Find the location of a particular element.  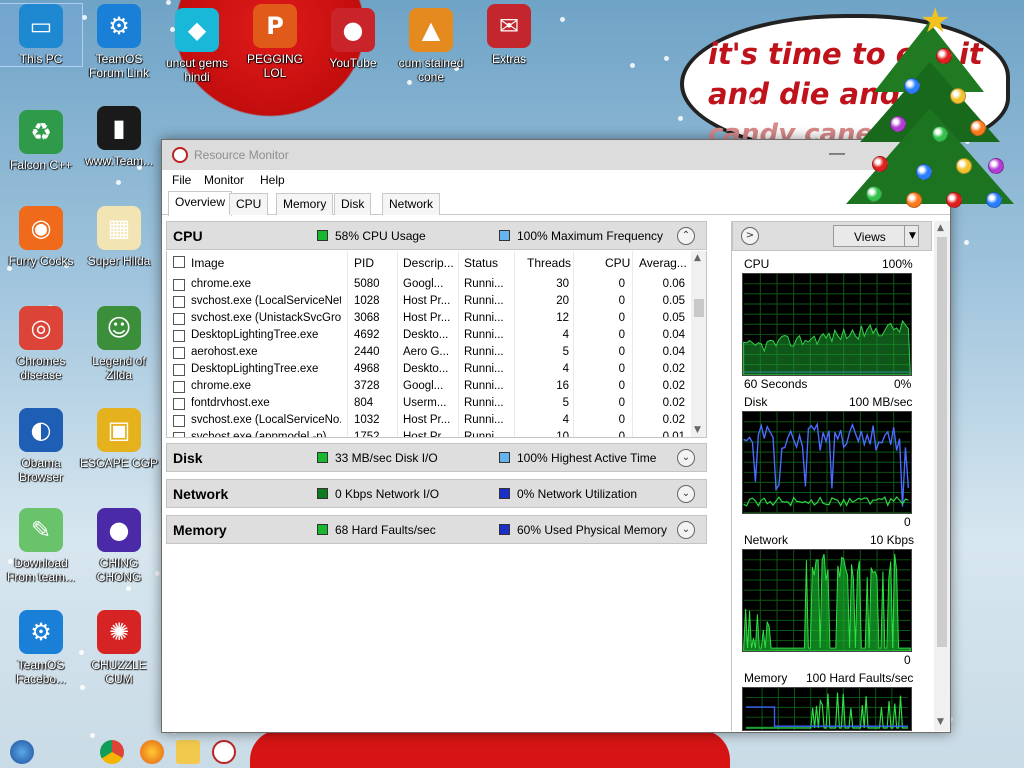

desktop-icon: ✺ CHUZZLE CUM is located at coordinates (119, 648).